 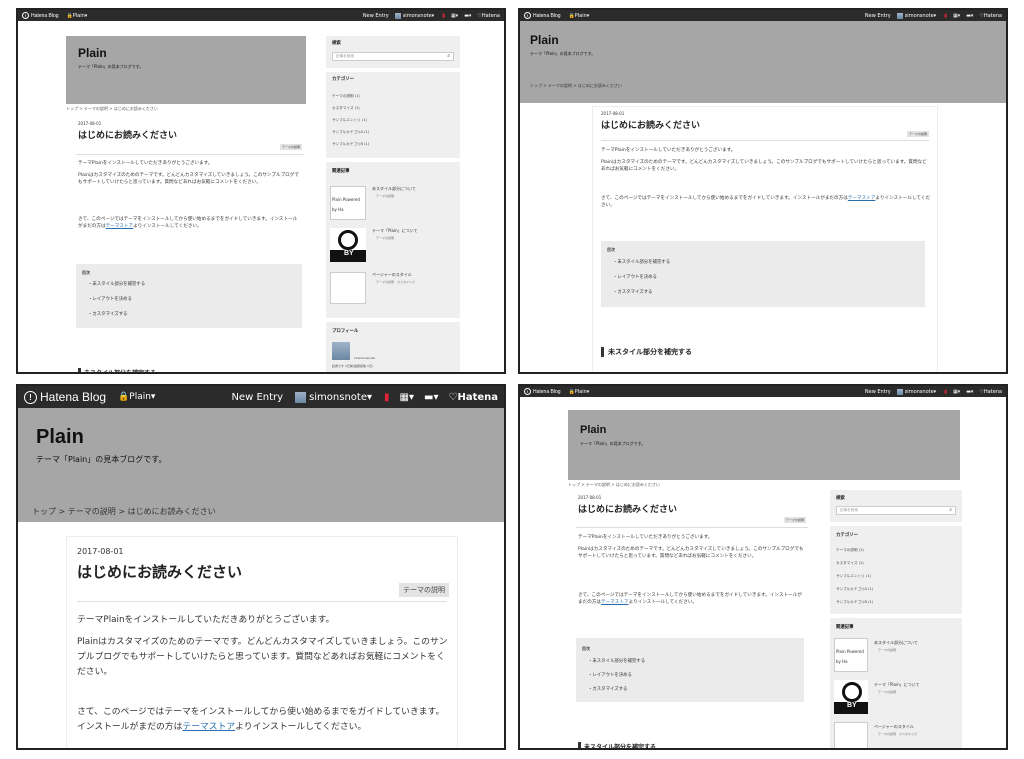 What do you see at coordinates (840, 498) in the screenshot?
I see `search-heading: 検索` at bounding box center [840, 498].